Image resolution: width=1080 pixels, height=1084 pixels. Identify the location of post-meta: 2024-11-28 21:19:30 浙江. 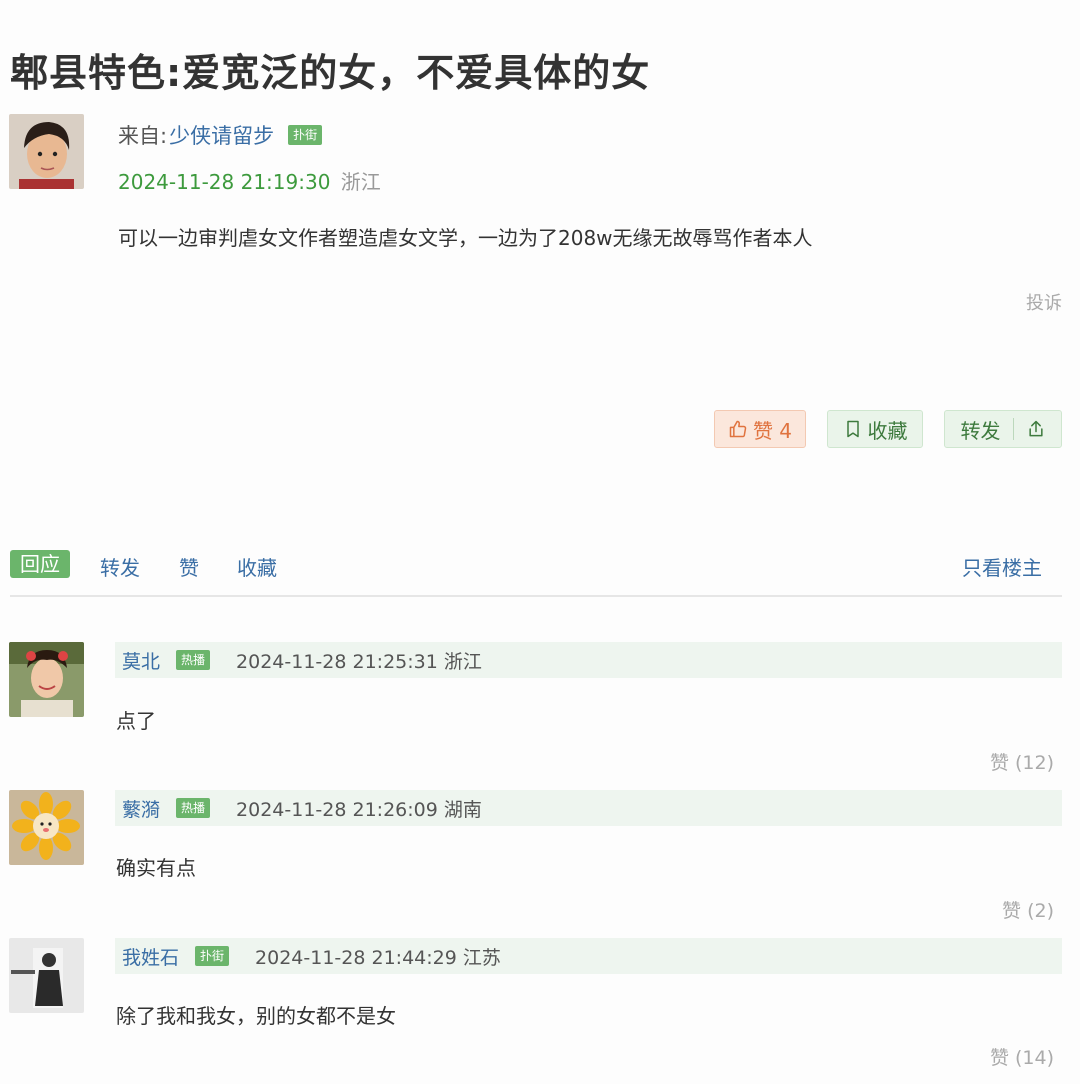
(249, 180).